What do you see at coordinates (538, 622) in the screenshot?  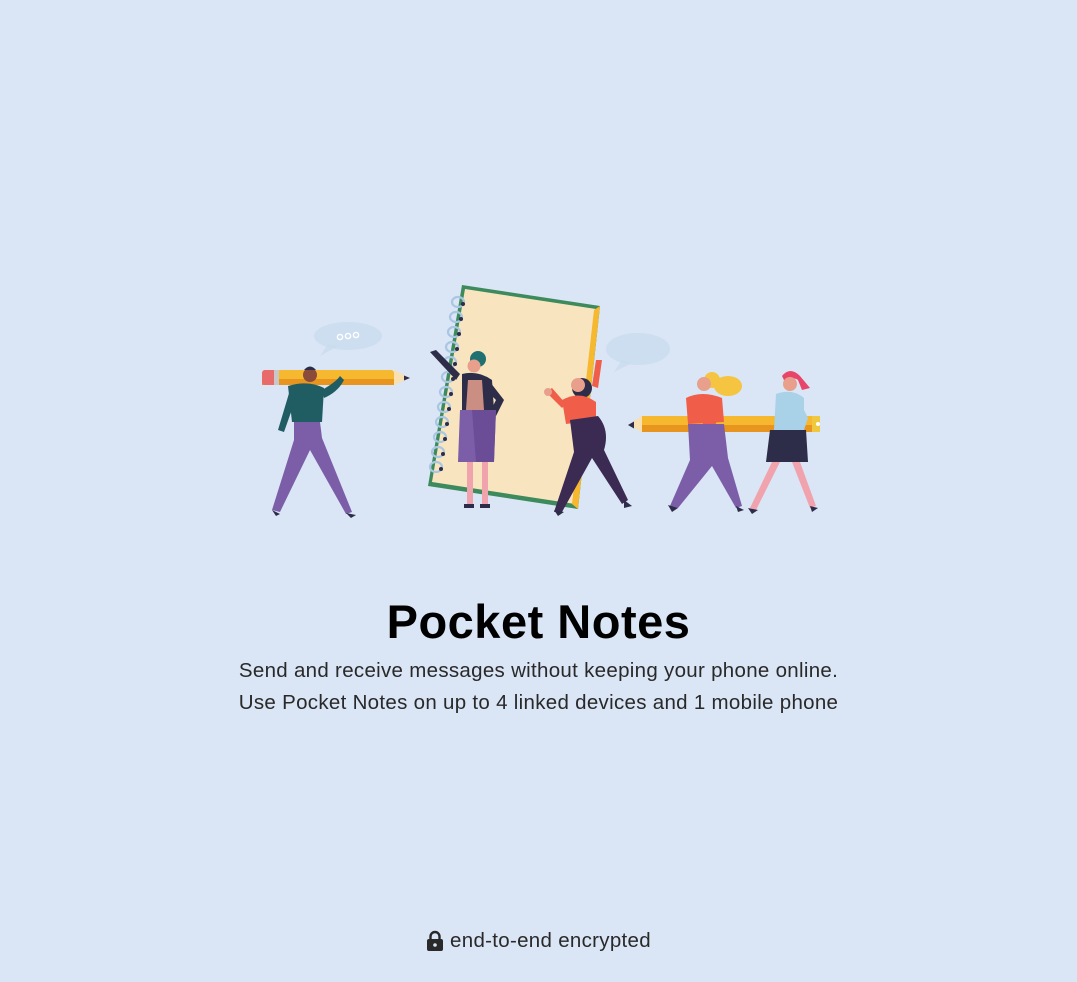 I see `app-title: Pocket Notes` at bounding box center [538, 622].